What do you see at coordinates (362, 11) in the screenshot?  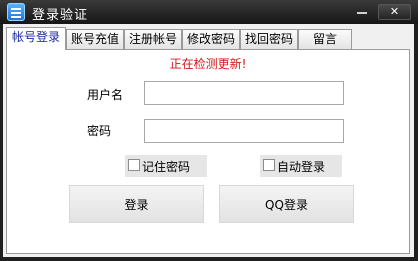 I see `minimize-icon` at bounding box center [362, 11].